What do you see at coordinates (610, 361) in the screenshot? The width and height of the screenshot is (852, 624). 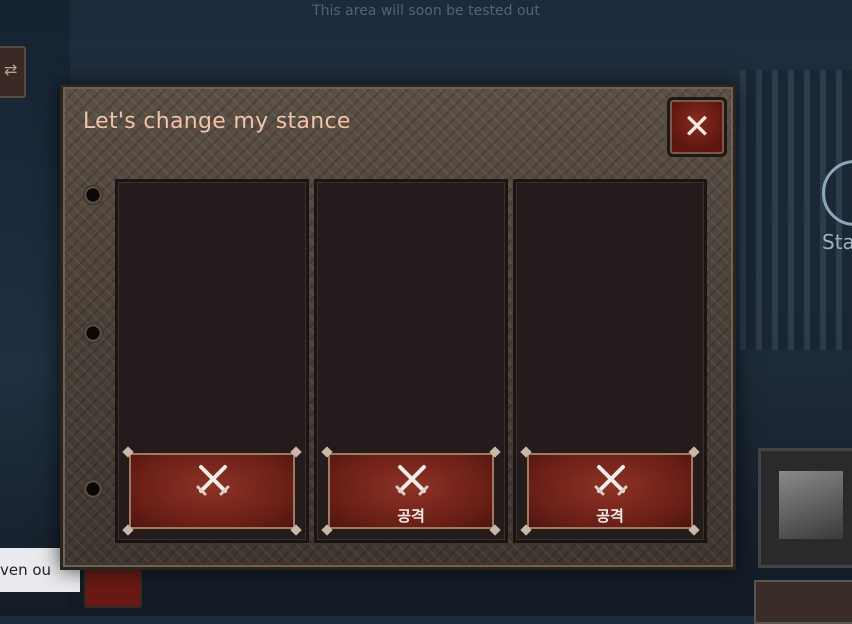 I see `stance-slot-3: 공격` at bounding box center [610, 361].